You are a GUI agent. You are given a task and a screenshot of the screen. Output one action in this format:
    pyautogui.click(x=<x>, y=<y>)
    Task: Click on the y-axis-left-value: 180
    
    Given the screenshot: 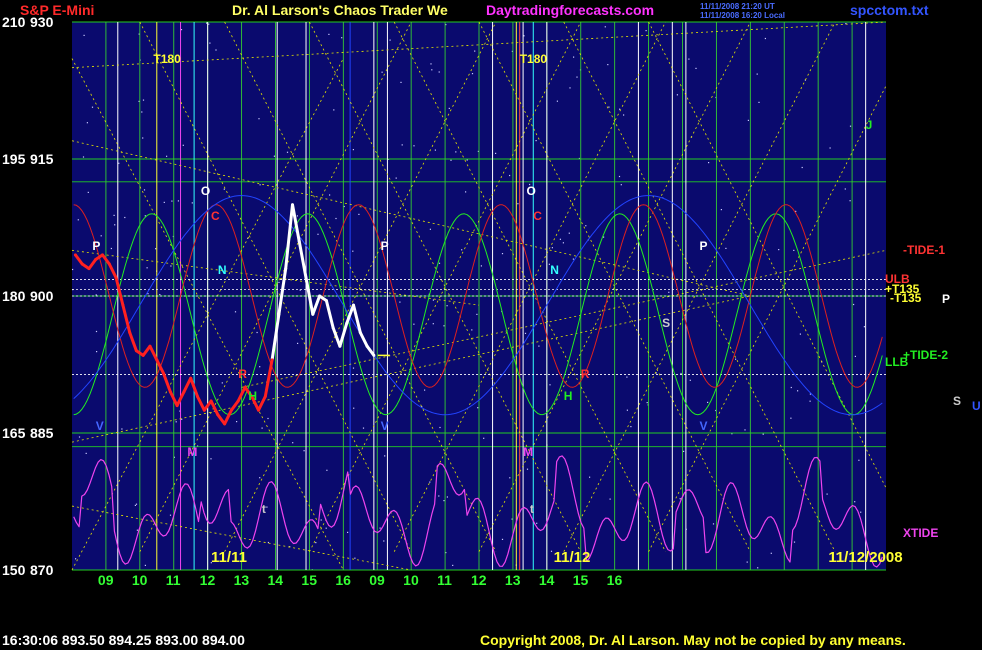 What is the action you would take?
    pyautogui.click(x=14, y=296)
    